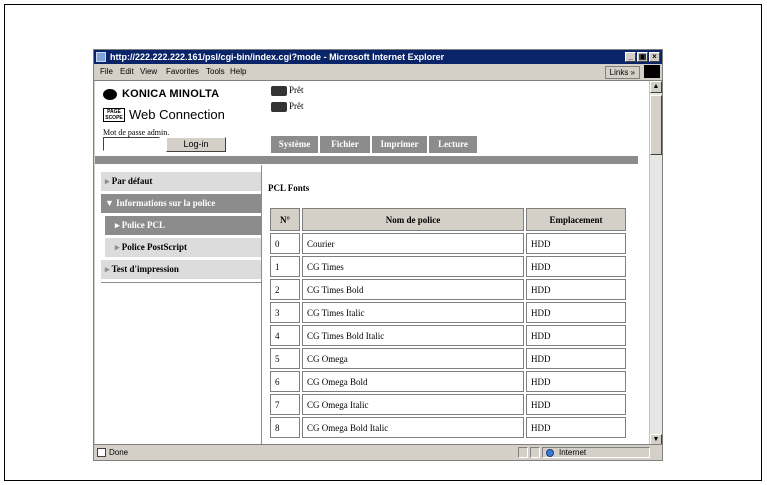 The image size is (767, 485). Describe the element at coordinates (285, 289) in the screenshot. I see `cell-number: 2` at that location.